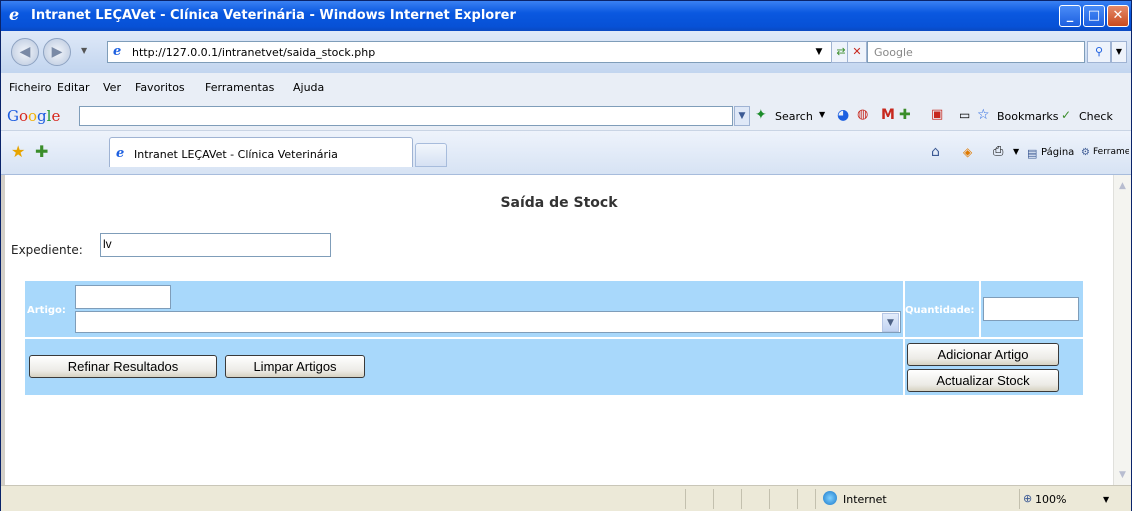 The height and width of the screenshot is (511, 1132). I want to click on close-button: ✕, so click(1118, 16).